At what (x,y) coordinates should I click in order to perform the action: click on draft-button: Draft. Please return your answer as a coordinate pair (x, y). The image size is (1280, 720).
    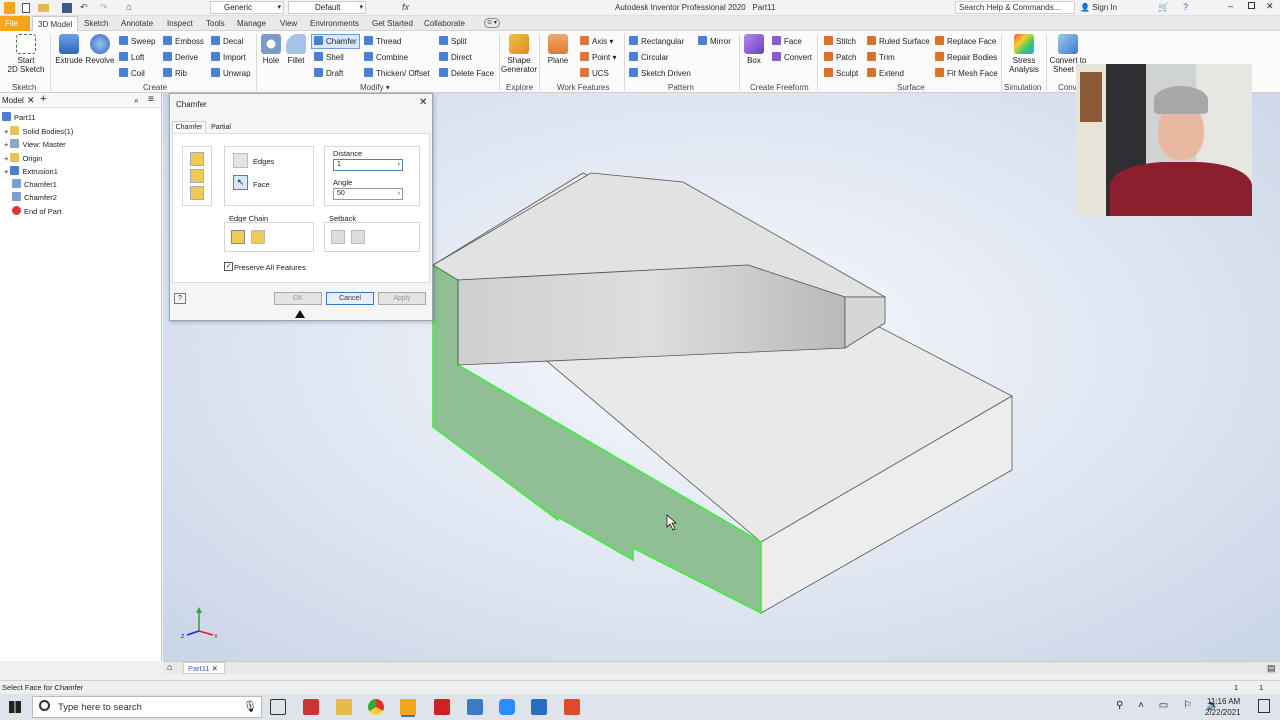
    Looking at the image, I should click on (328, 73).